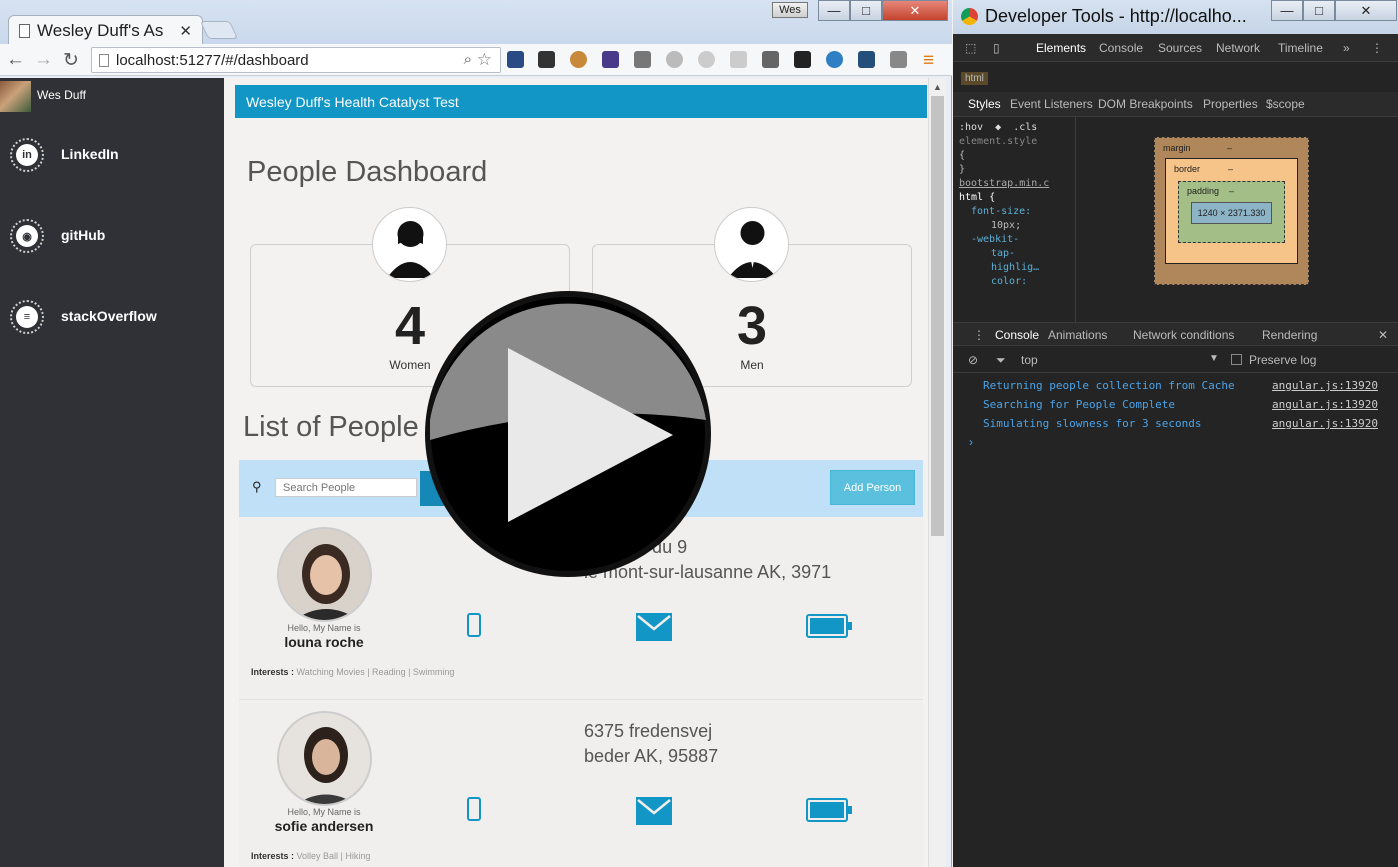 This screenshot has width=1398, height=867. I want to click on tab-dom-breakpoints: DOM Breakpoints, so click(1145, 104).